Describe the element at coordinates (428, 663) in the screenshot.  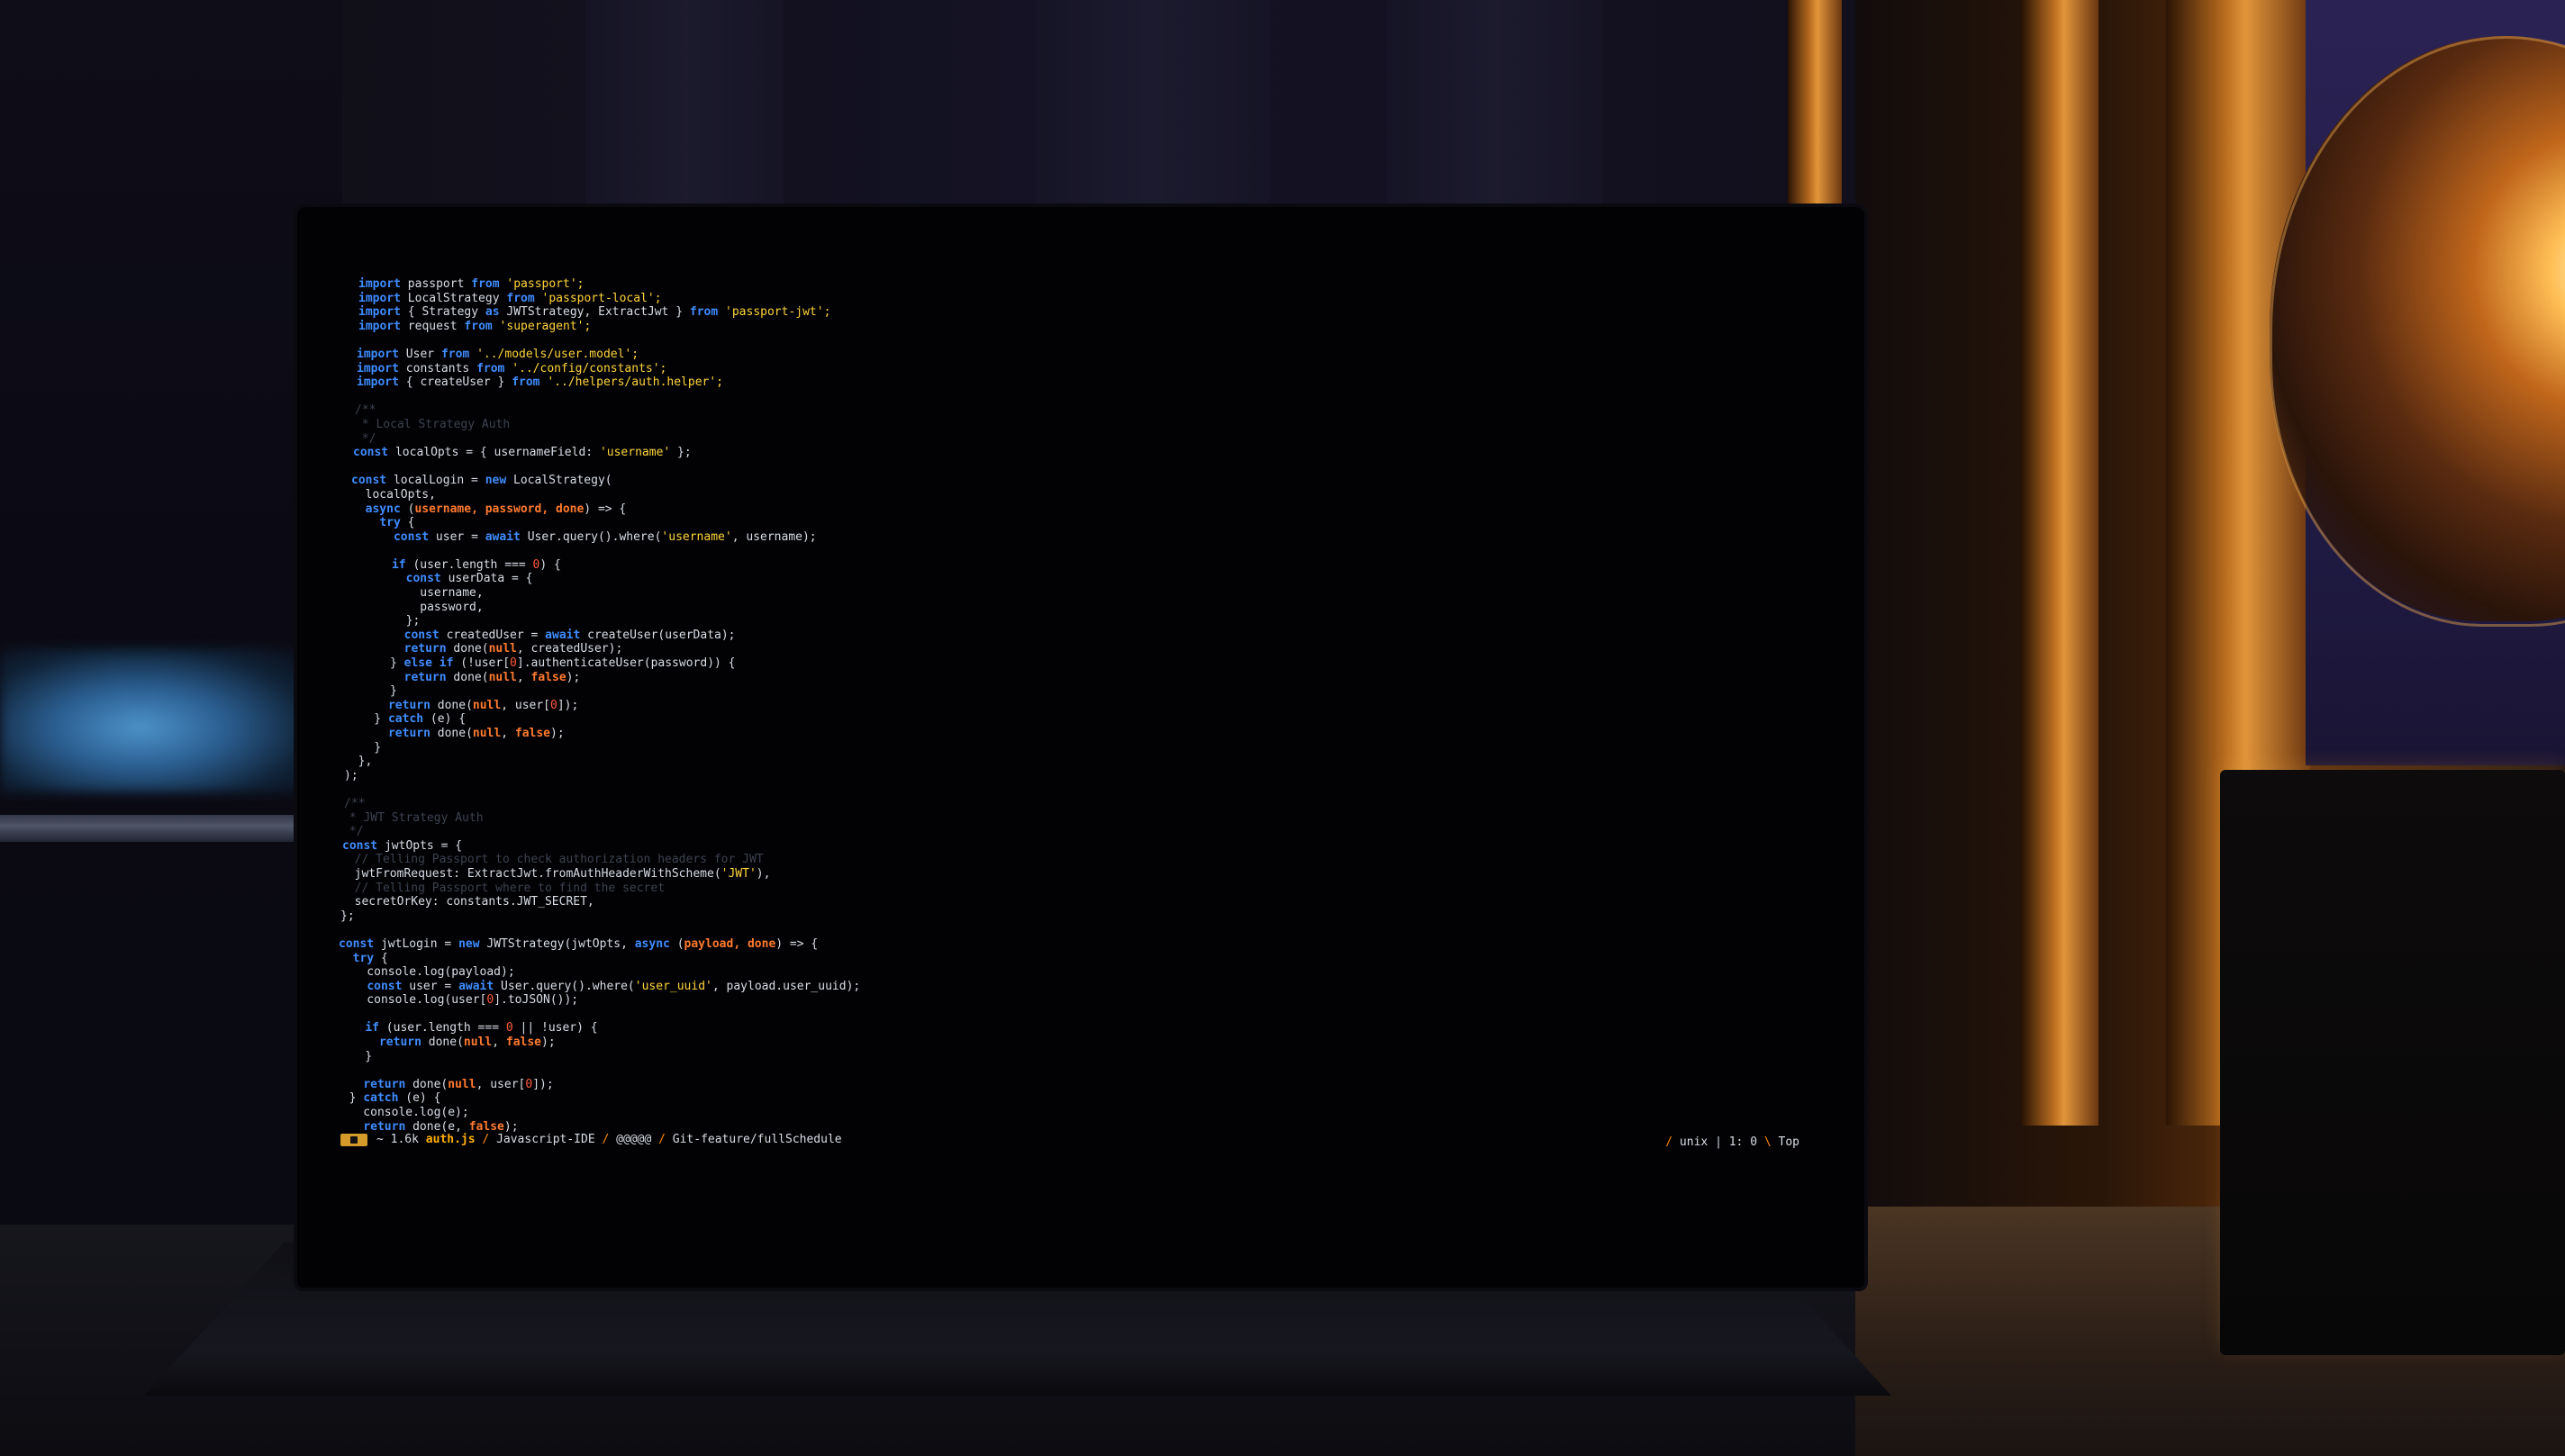
I see `code-token: else if` at that location.